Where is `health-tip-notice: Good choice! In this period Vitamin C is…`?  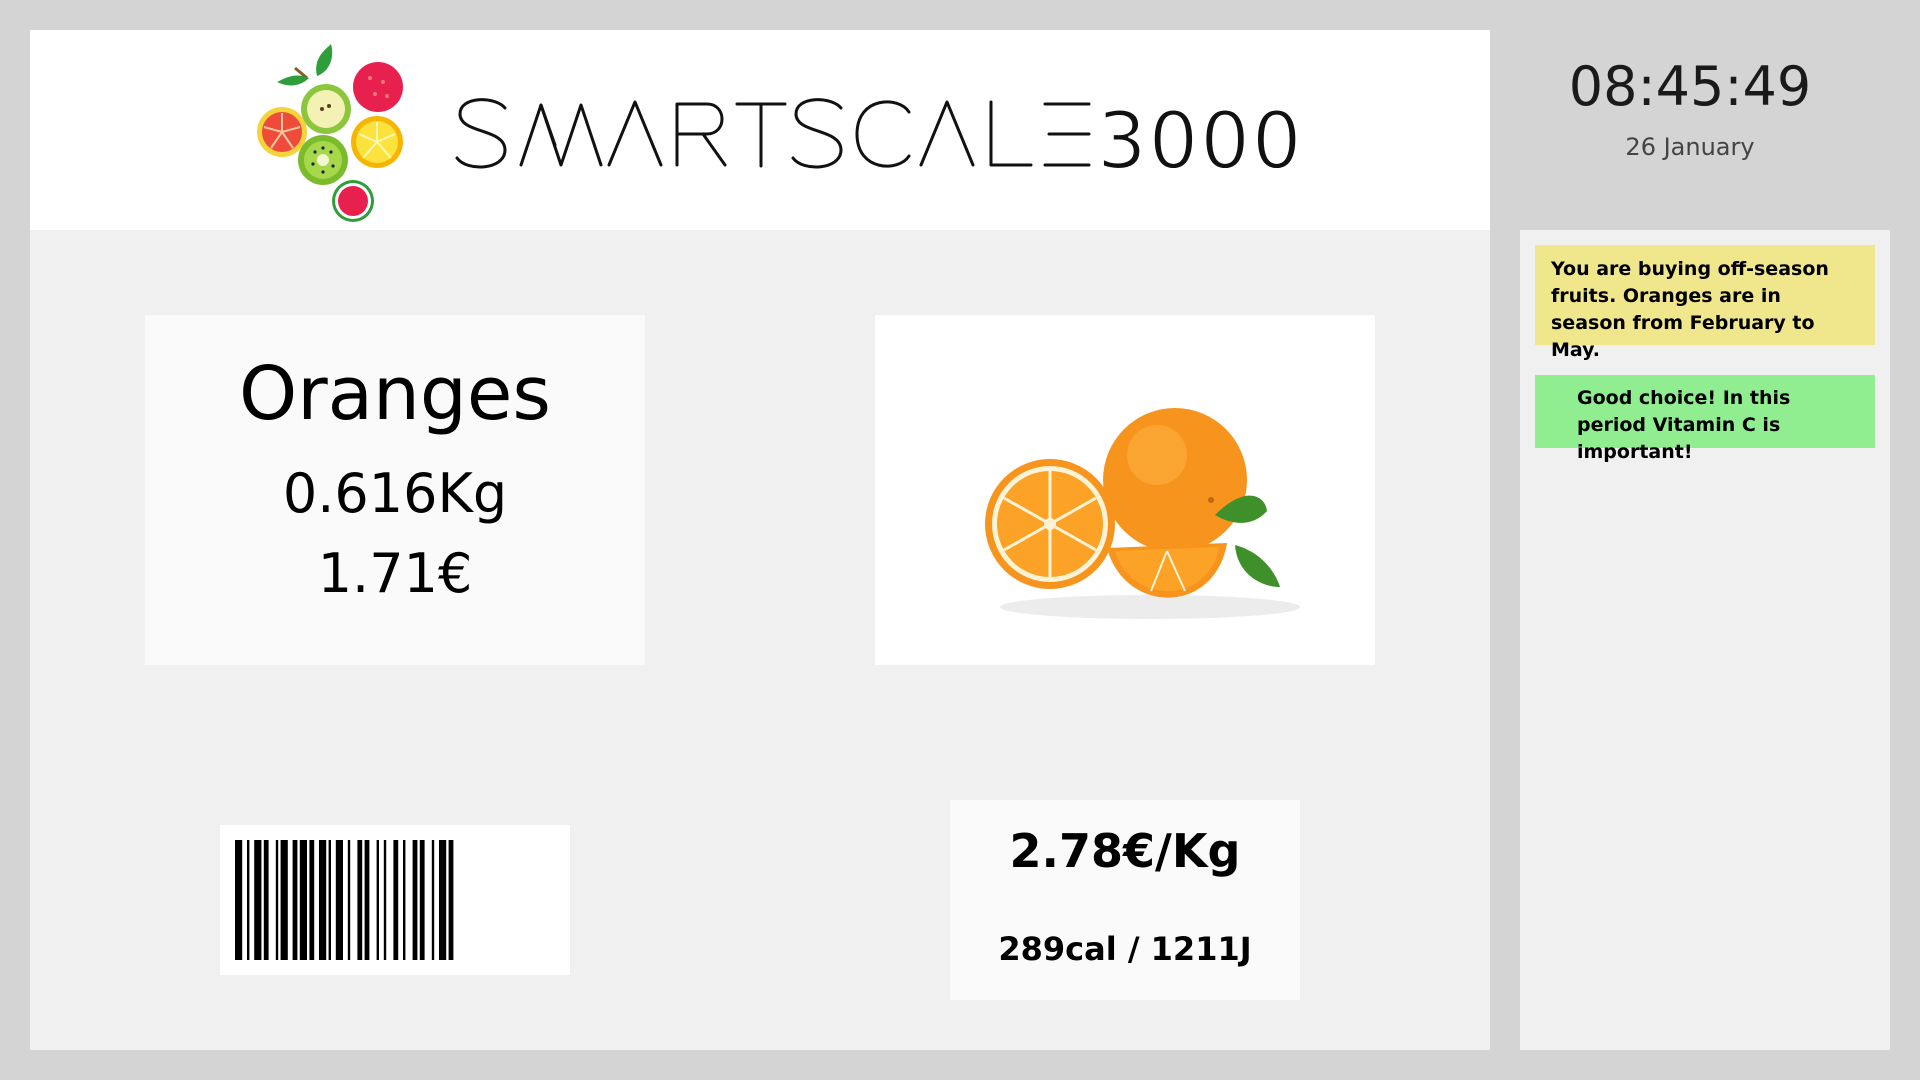
health-tip-notice: Good choice! In this period Vitamin C is… is located at coordinates (1705, 419).